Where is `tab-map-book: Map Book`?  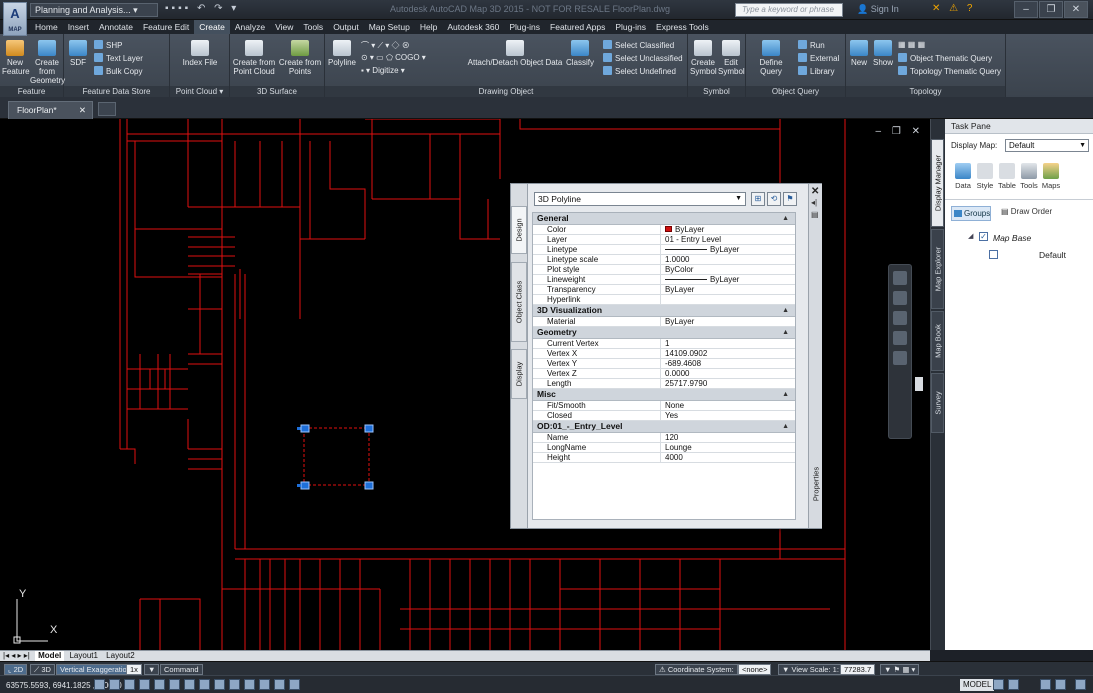
tab-map-book: Map Book is located at coordinates (937, 341).